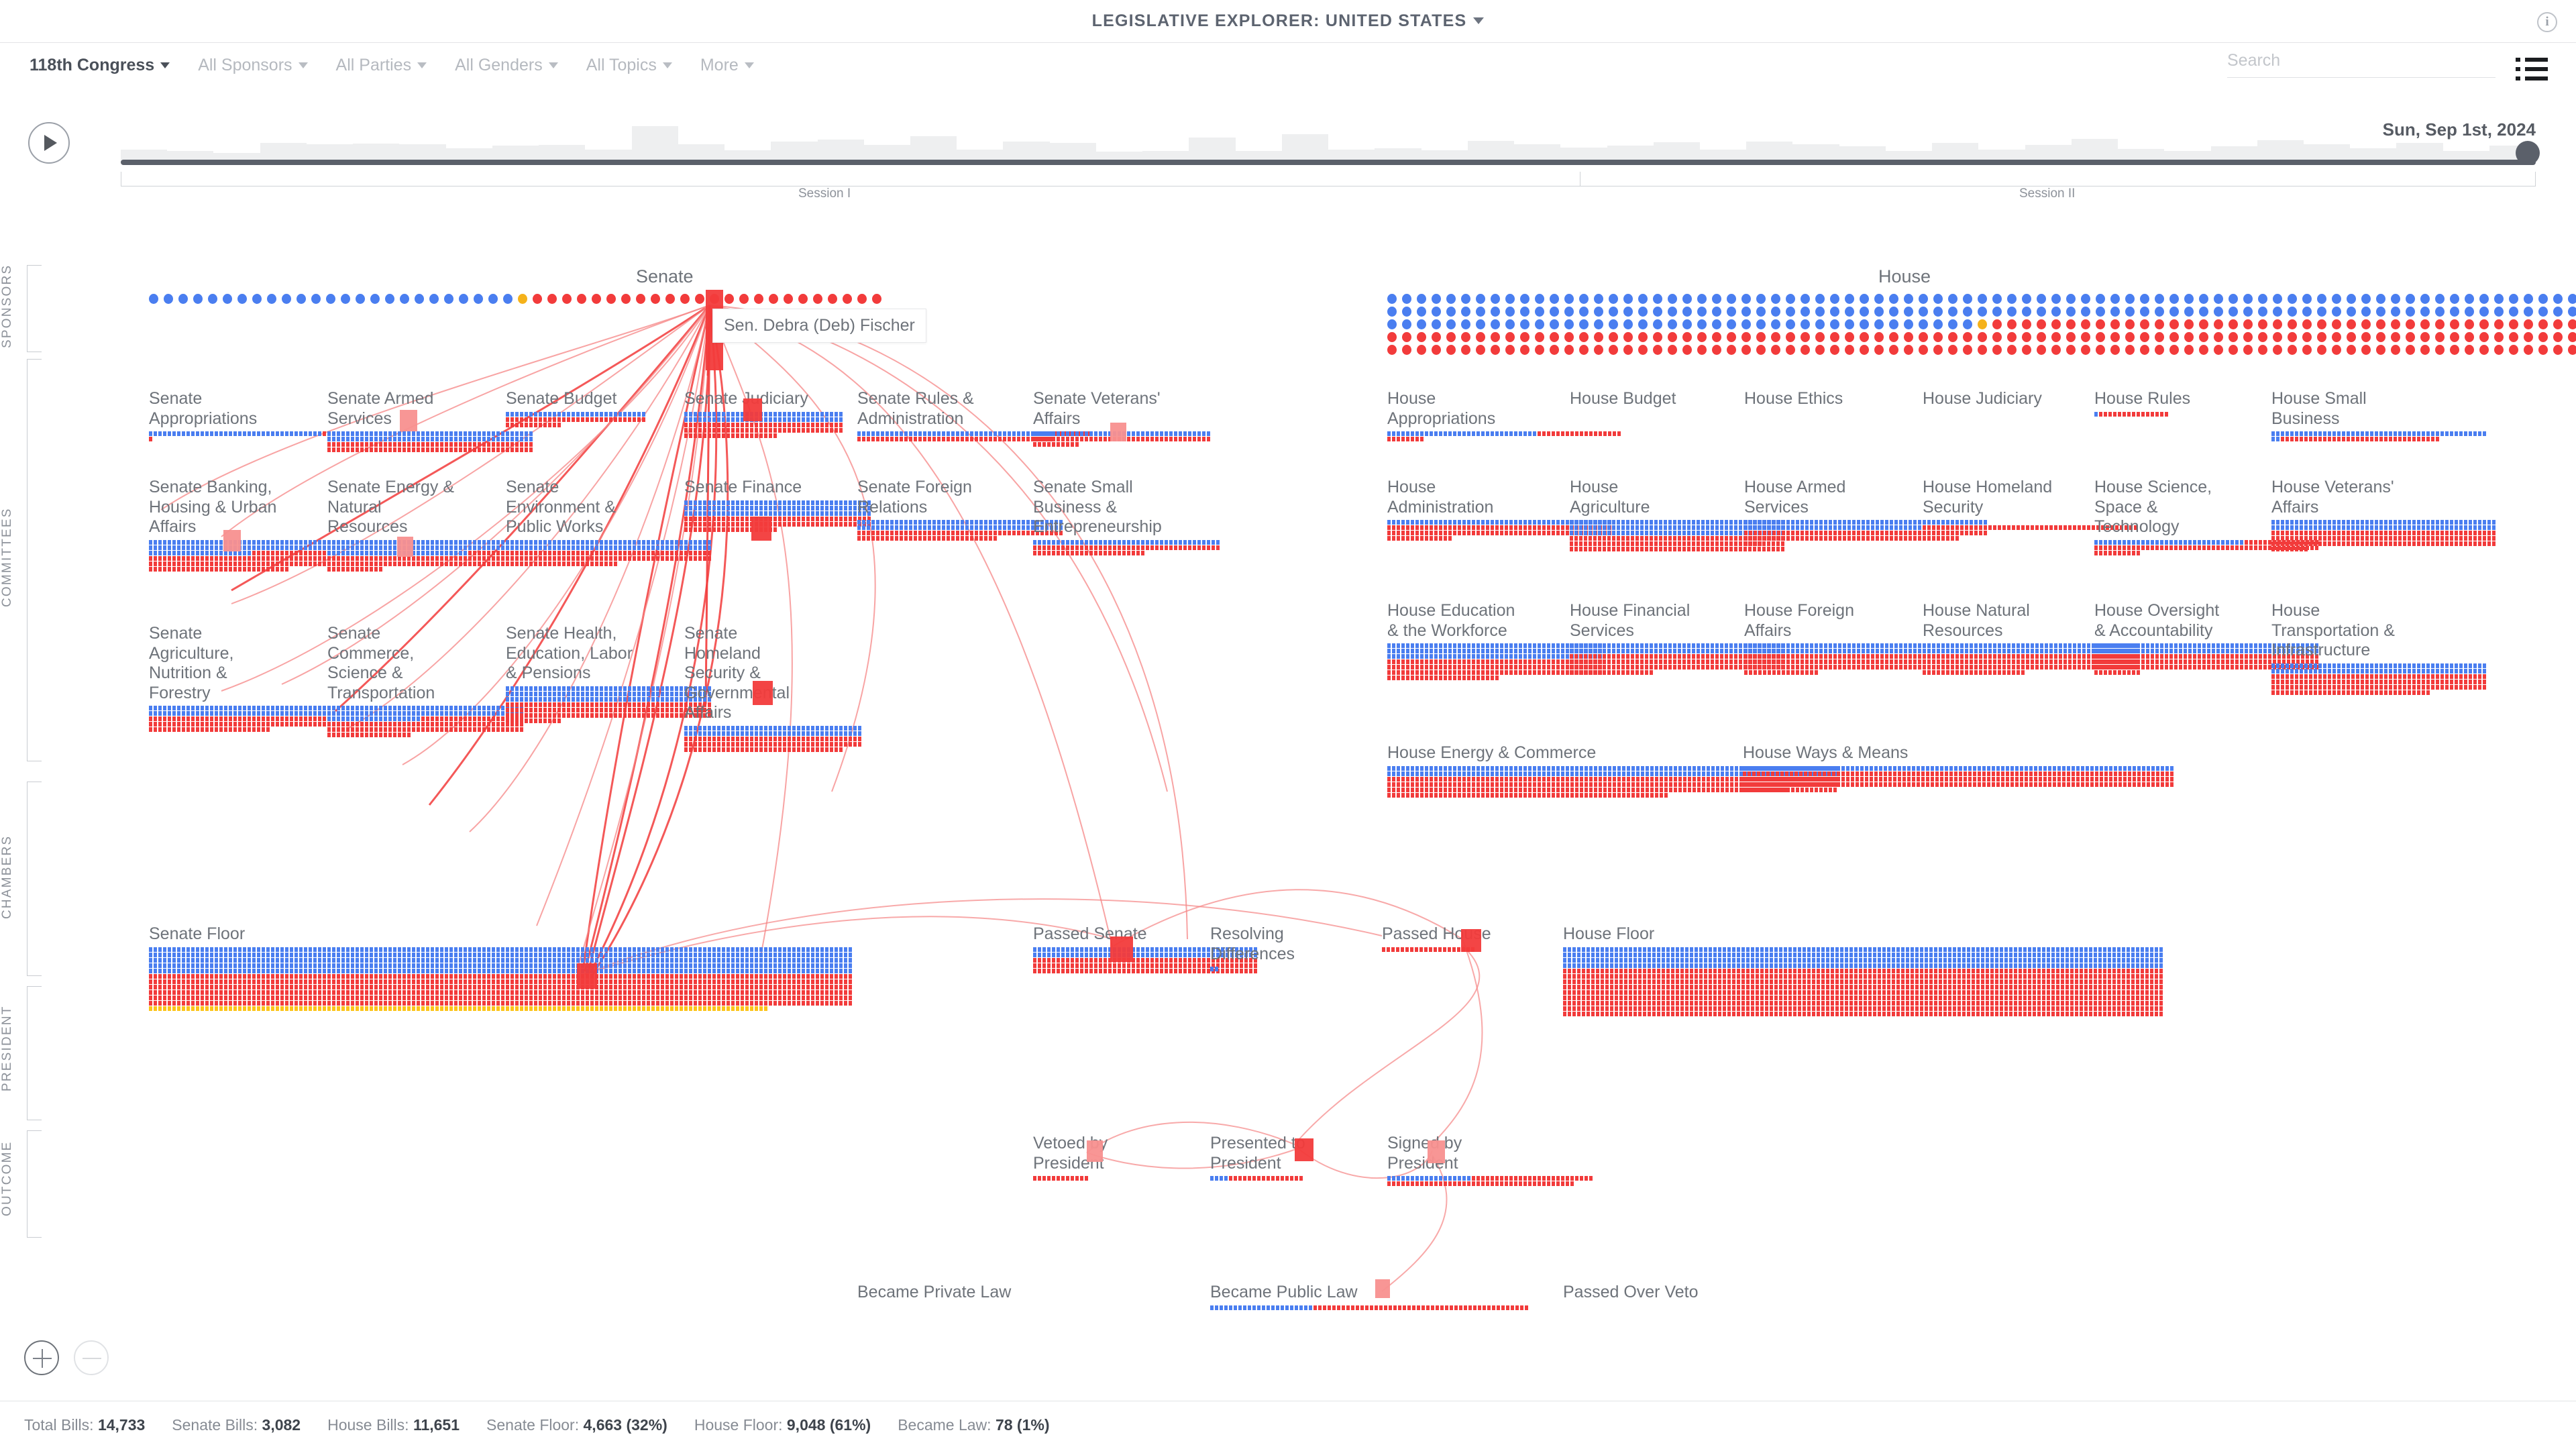 The width and height of the screenshot is (2576, 1449). I want to click on committee-senate-armed-services: Senate Armed Services, so click(430, 421).